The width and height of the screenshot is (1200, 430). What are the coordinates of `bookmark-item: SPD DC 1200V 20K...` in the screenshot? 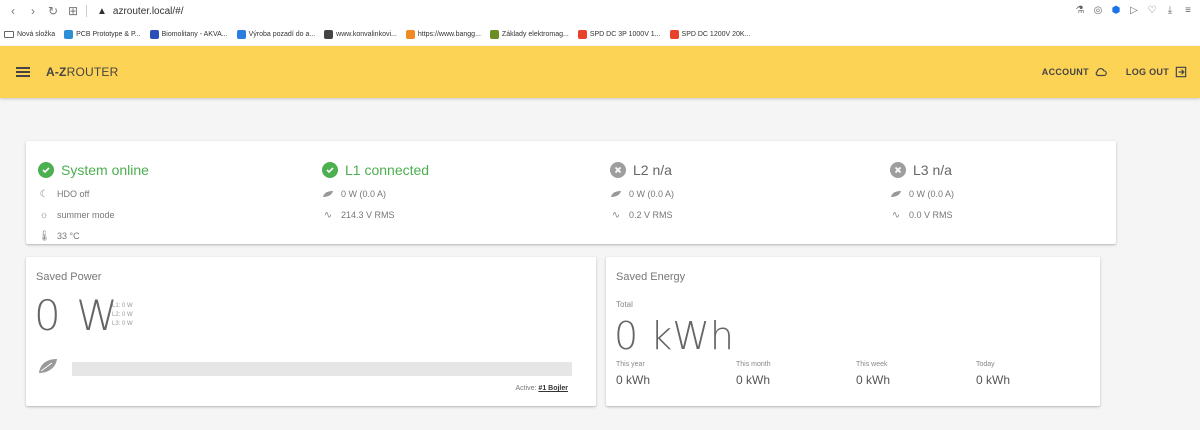 It's located at (710, 34).